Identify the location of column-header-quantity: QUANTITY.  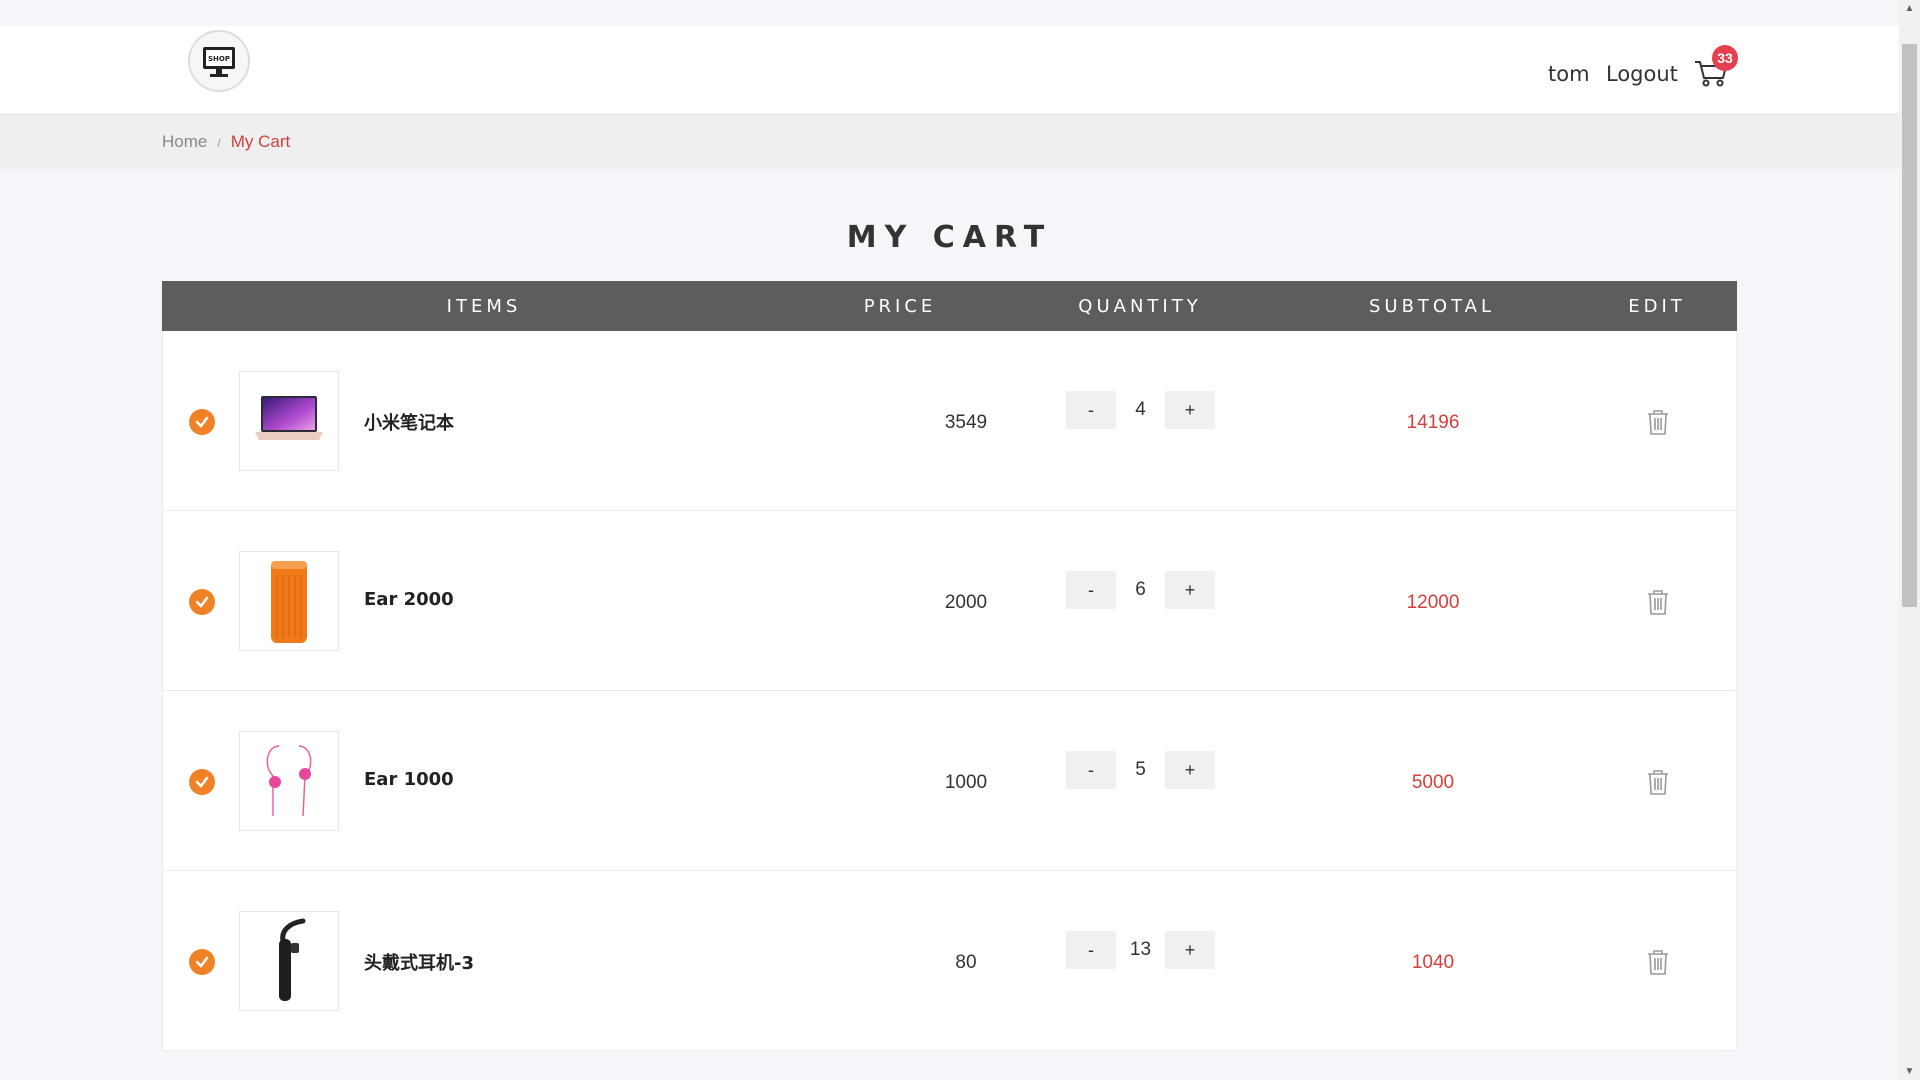
(1140, 306).